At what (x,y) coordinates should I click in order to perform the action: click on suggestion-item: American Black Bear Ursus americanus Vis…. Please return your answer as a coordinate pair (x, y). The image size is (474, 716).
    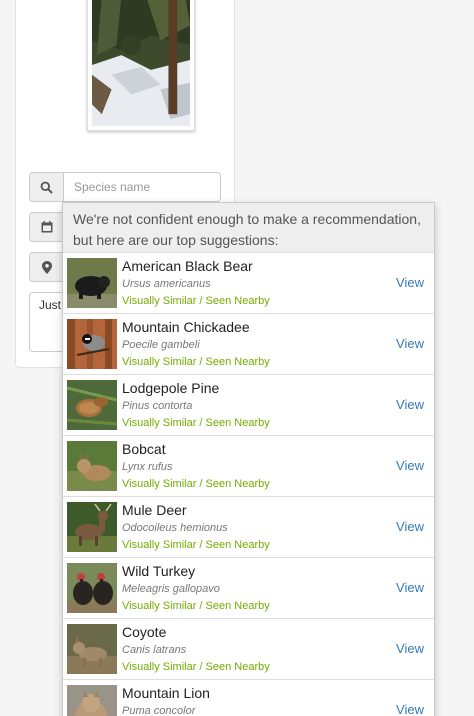
    Looking at the image, I should click on (248, 283).